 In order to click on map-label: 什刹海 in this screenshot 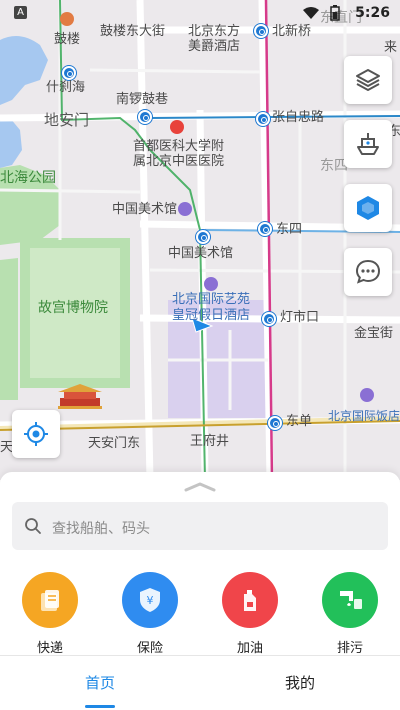, I will do `click(66, 87)`.